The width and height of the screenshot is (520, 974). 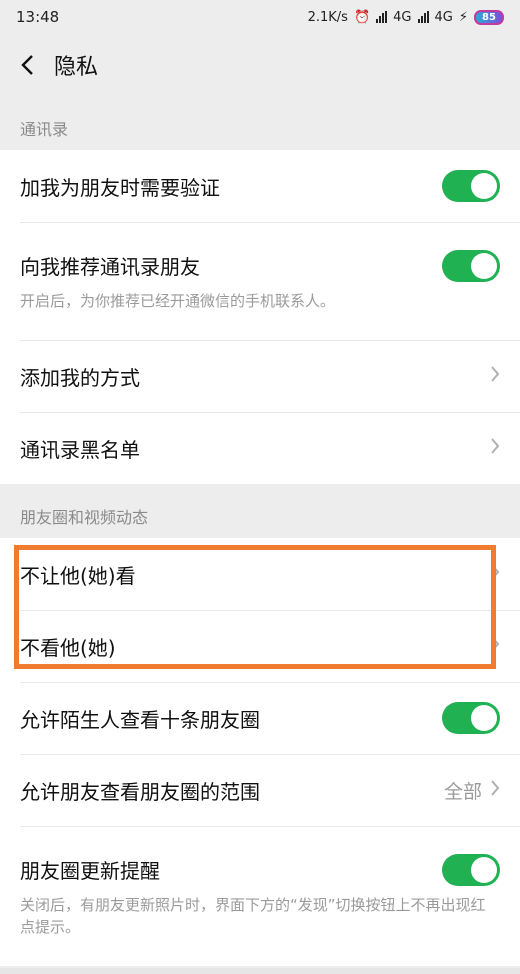 What do you see at coordinates (178, 300) in the screenshot?
I see `recommend-contacts-desc: 开启后，为你推荐已经开通微信的手机联系人。` at bounding box center [178, 300].